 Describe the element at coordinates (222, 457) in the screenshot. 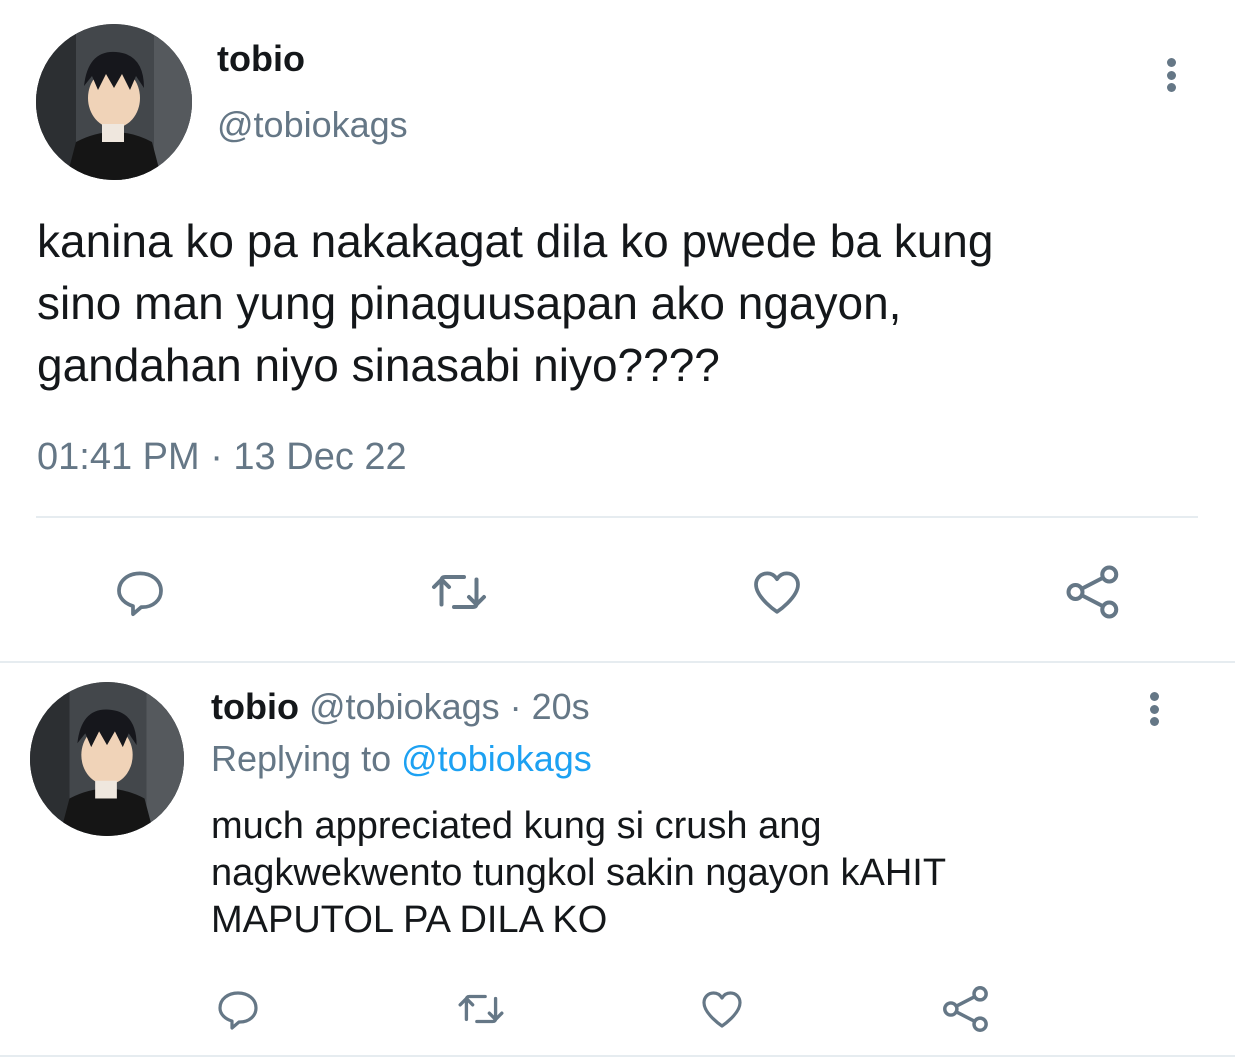

I see `timestamp: 01:41 PM · 13 Dec 22` at that location.